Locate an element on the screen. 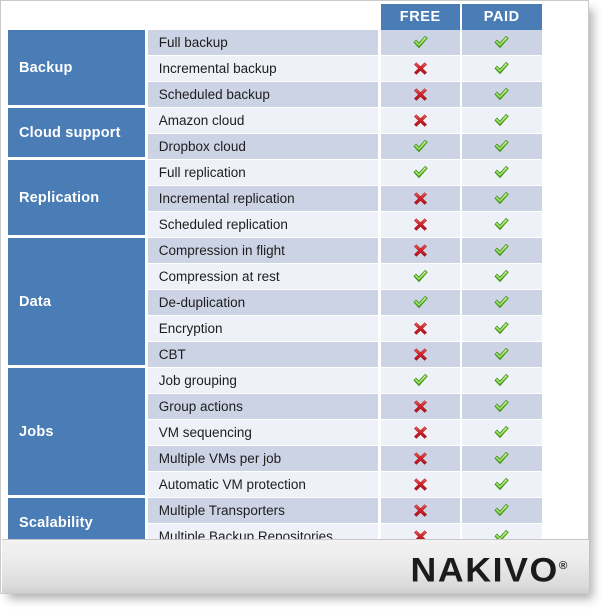 This screenshot has width=605, height=611. footer-bar: NAKIVO® is located at coordinates (295, 566).